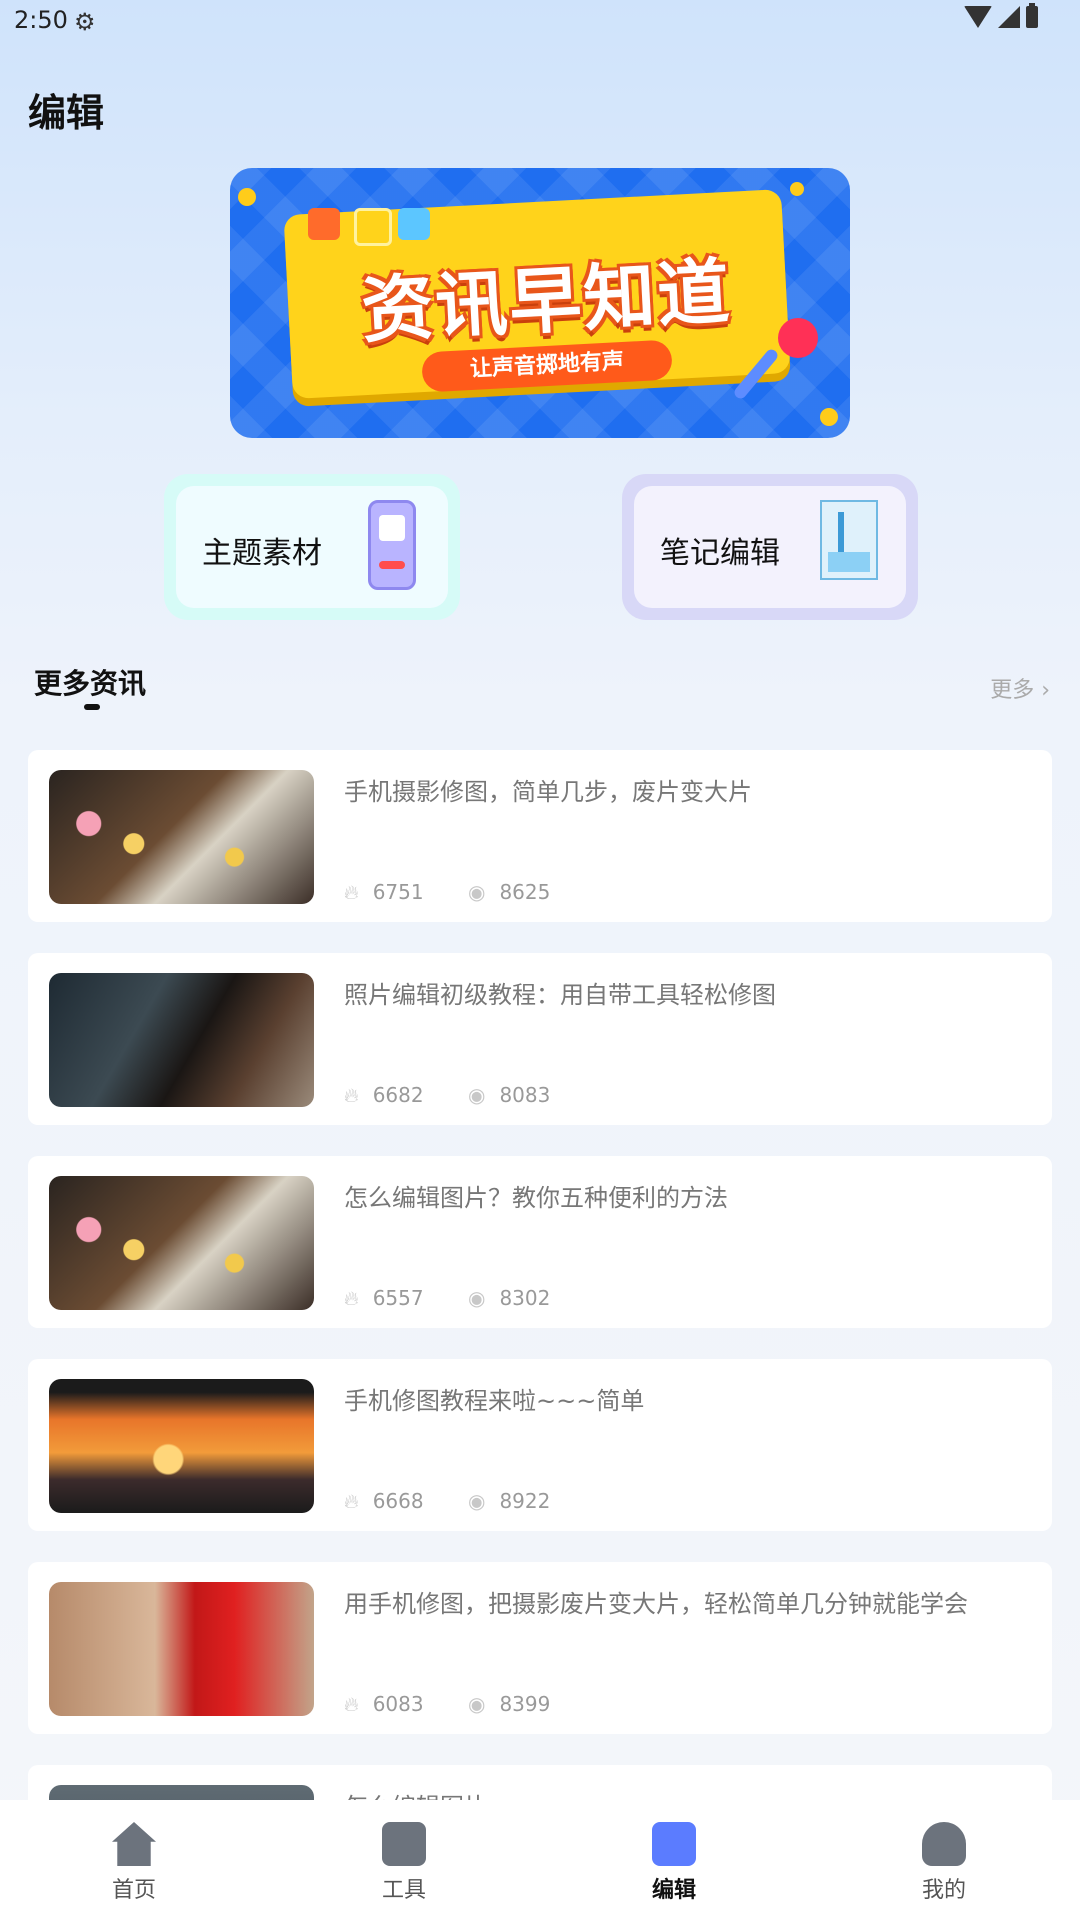 Image resolution: width=1080 pixels, height=1920 pixels. Describe the element at coordinates (674, 1844) in the screenshot. I see `edit-layout-icon` at that location.